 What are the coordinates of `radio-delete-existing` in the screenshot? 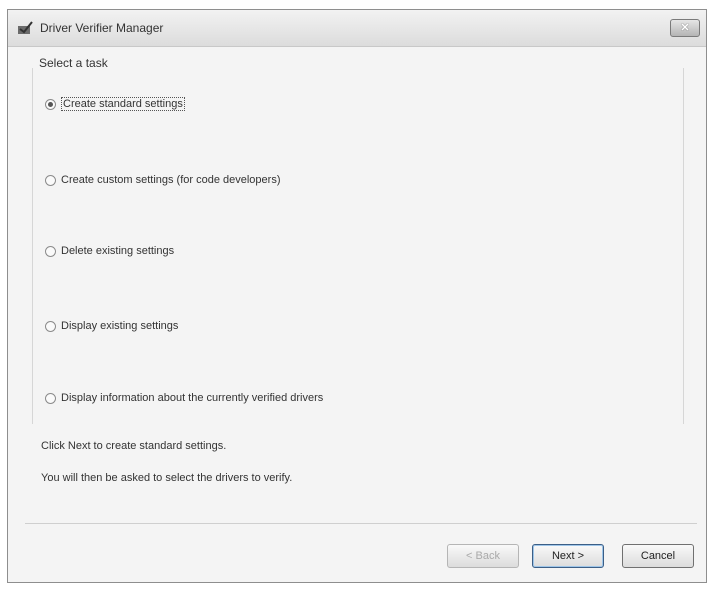 It's located at (50, 251).